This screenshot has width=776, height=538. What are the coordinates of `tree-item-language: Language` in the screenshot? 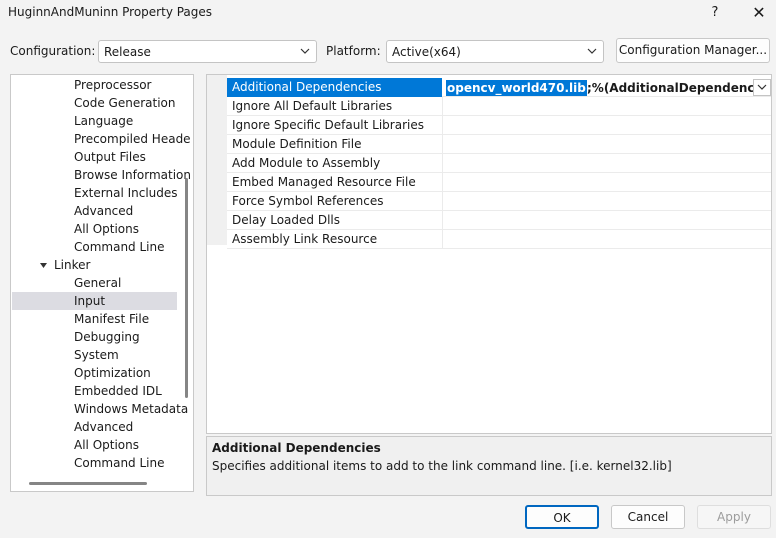 It's located at (103, 121).